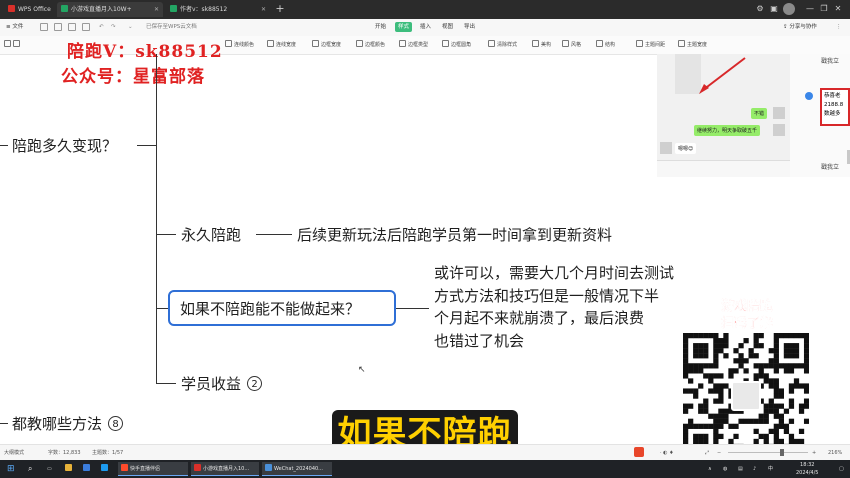 The height and width of the screenshot is (478, 850). Describe the element at coordinates (830, 60) in the screenshot. I see `side-link-1: 戳我立` at that location.